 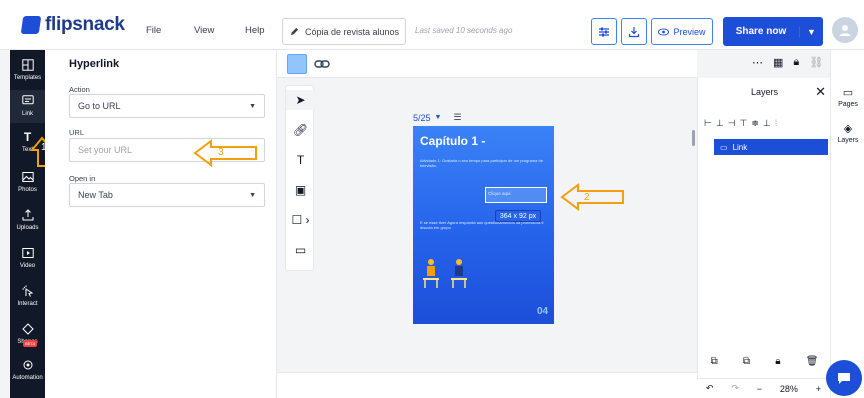 I want to click on rail-label: Pages, so click(x=848, y=104).